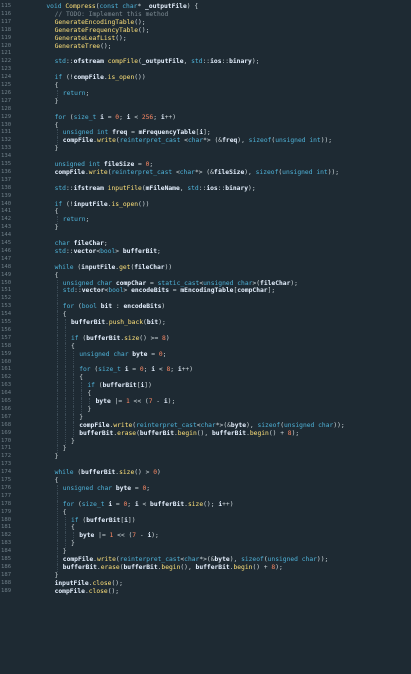 The image size is (411, 674). What do you see at coordinates (6, 13) in the screenshot?
I see `line-number: 116` at bounding box center [6, 13].